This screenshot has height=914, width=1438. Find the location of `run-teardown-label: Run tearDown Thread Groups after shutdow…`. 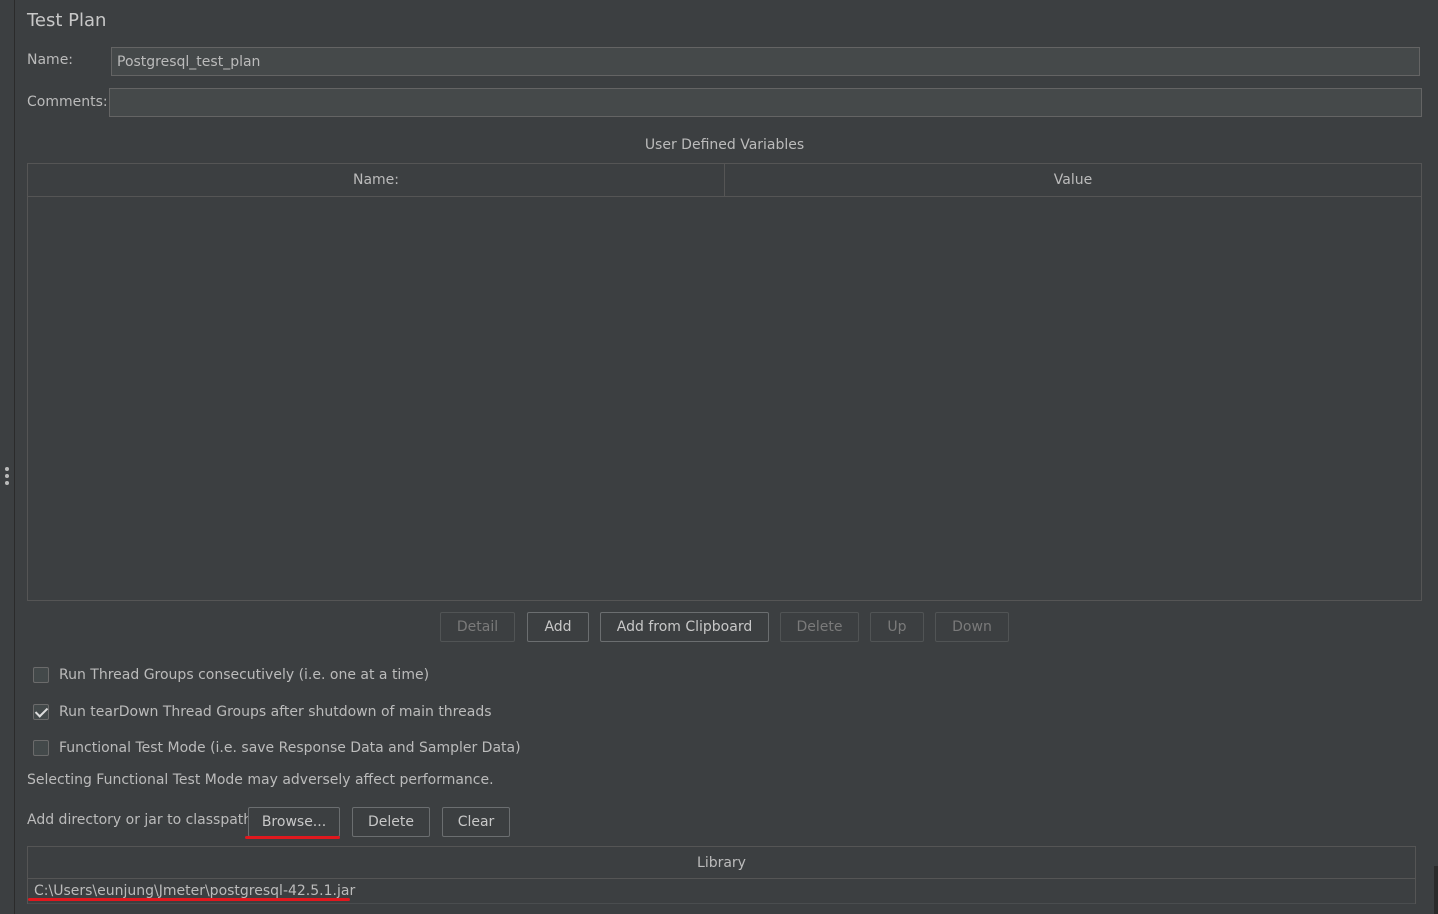

run-teardown-label: Run tearDown Thread Groups after shutdow… is located at coordinates (275, 712).